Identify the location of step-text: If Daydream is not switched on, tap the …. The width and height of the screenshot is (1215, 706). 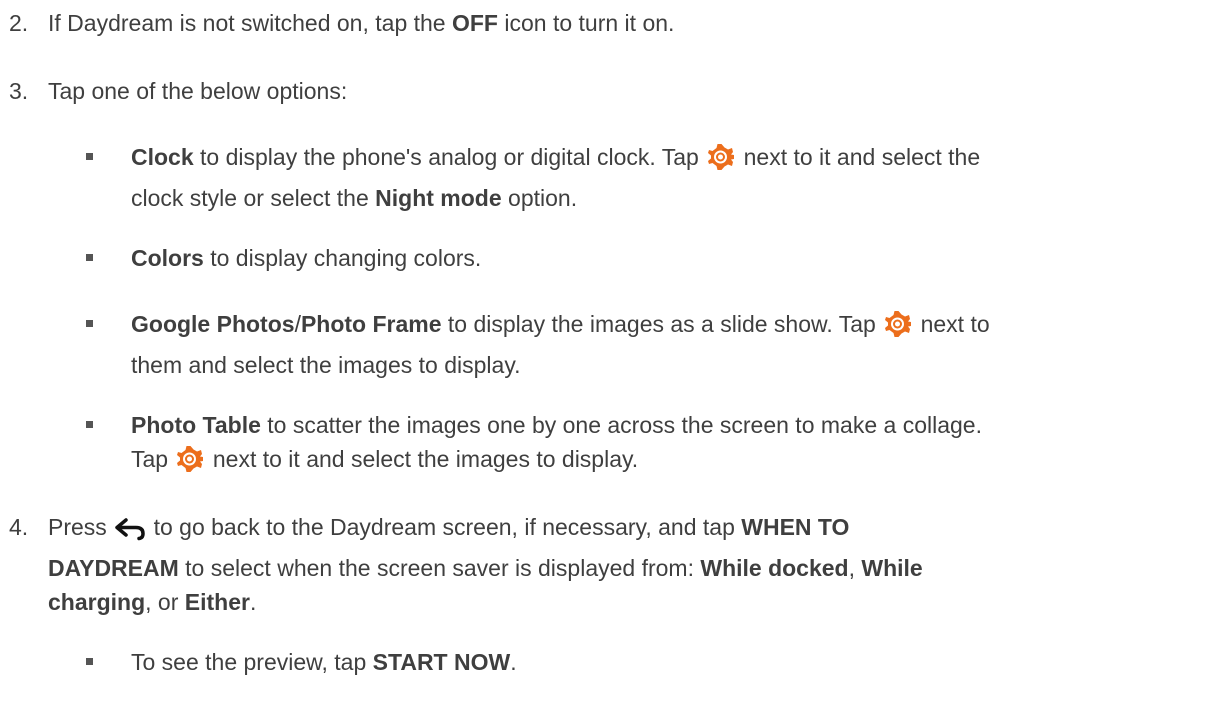
(361, 23).